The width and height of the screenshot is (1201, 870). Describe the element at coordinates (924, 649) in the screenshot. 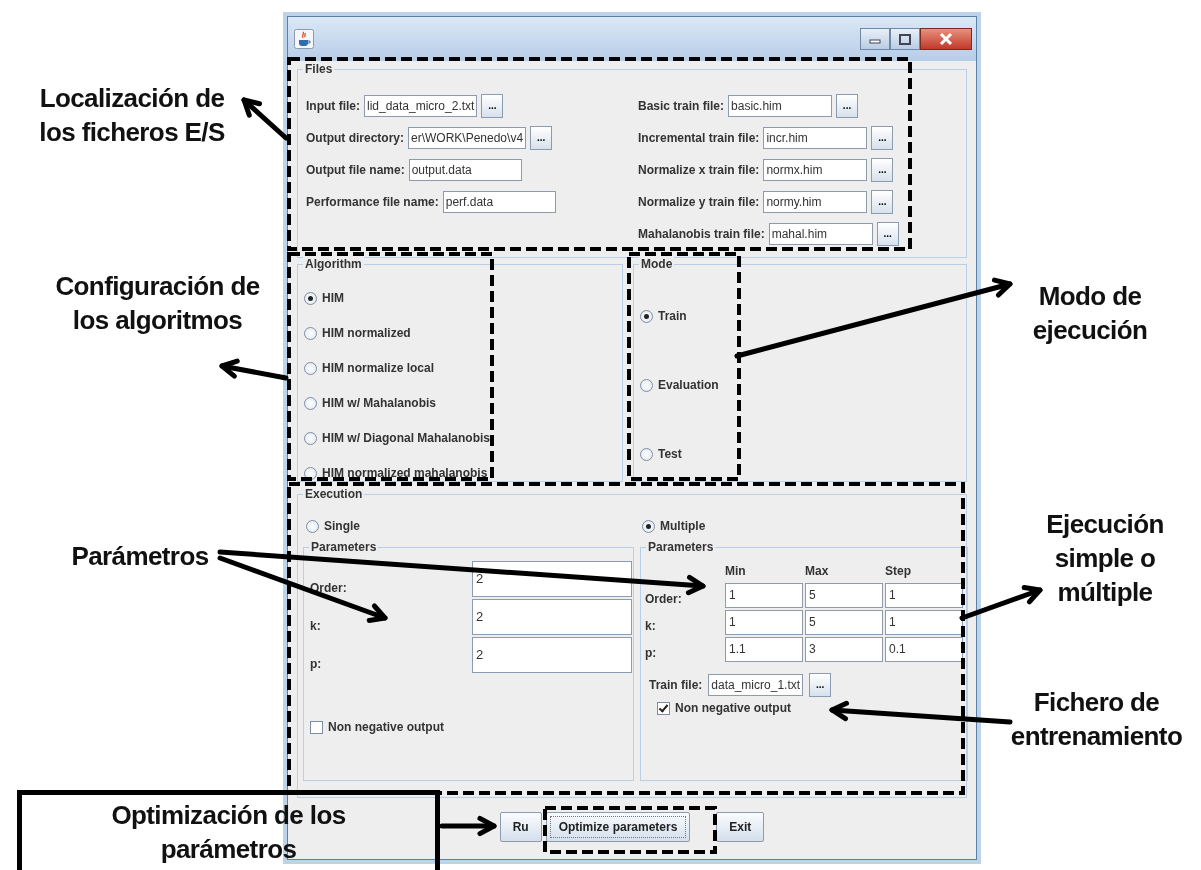

I see `text-field: 0.1` at that location.